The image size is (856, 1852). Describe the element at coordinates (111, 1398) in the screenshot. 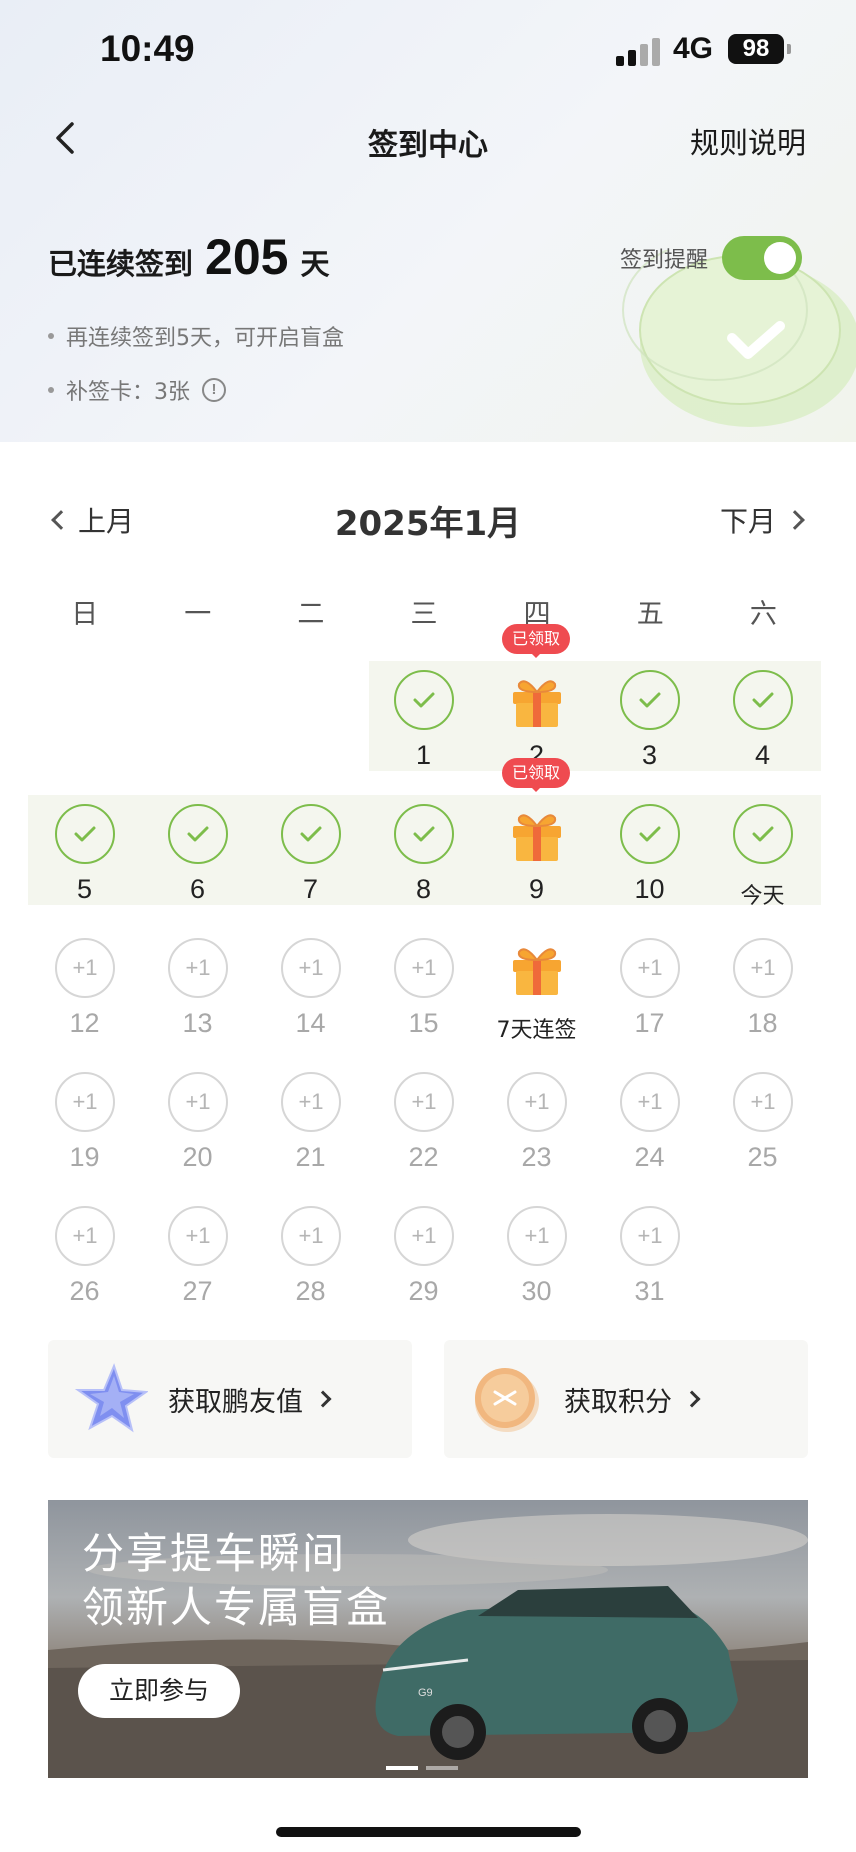

I see `star-crystal-icon` at that location.